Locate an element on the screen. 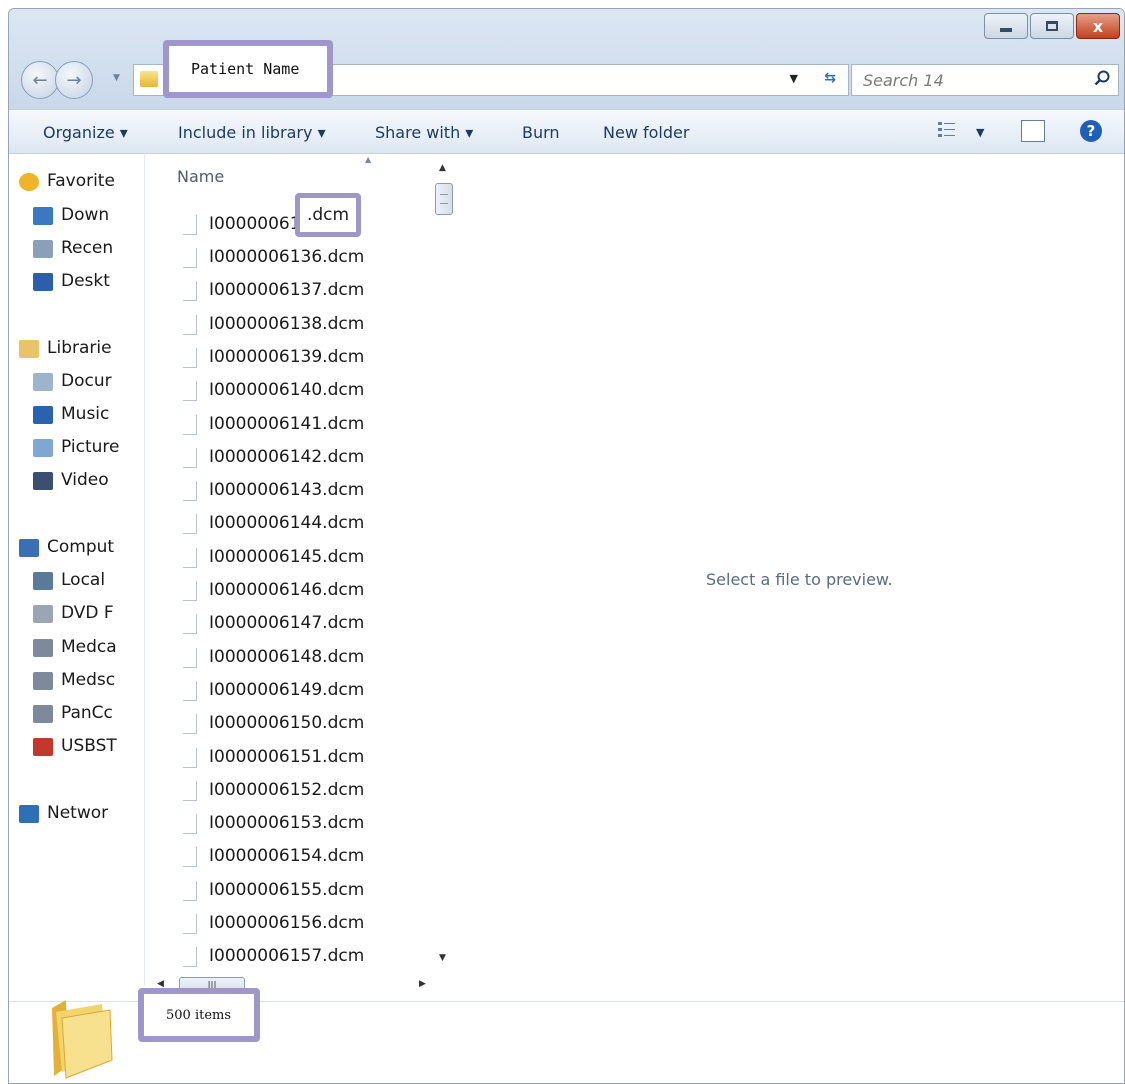  file-name: I0000006149.dcm is located at coordinates (287, 689).